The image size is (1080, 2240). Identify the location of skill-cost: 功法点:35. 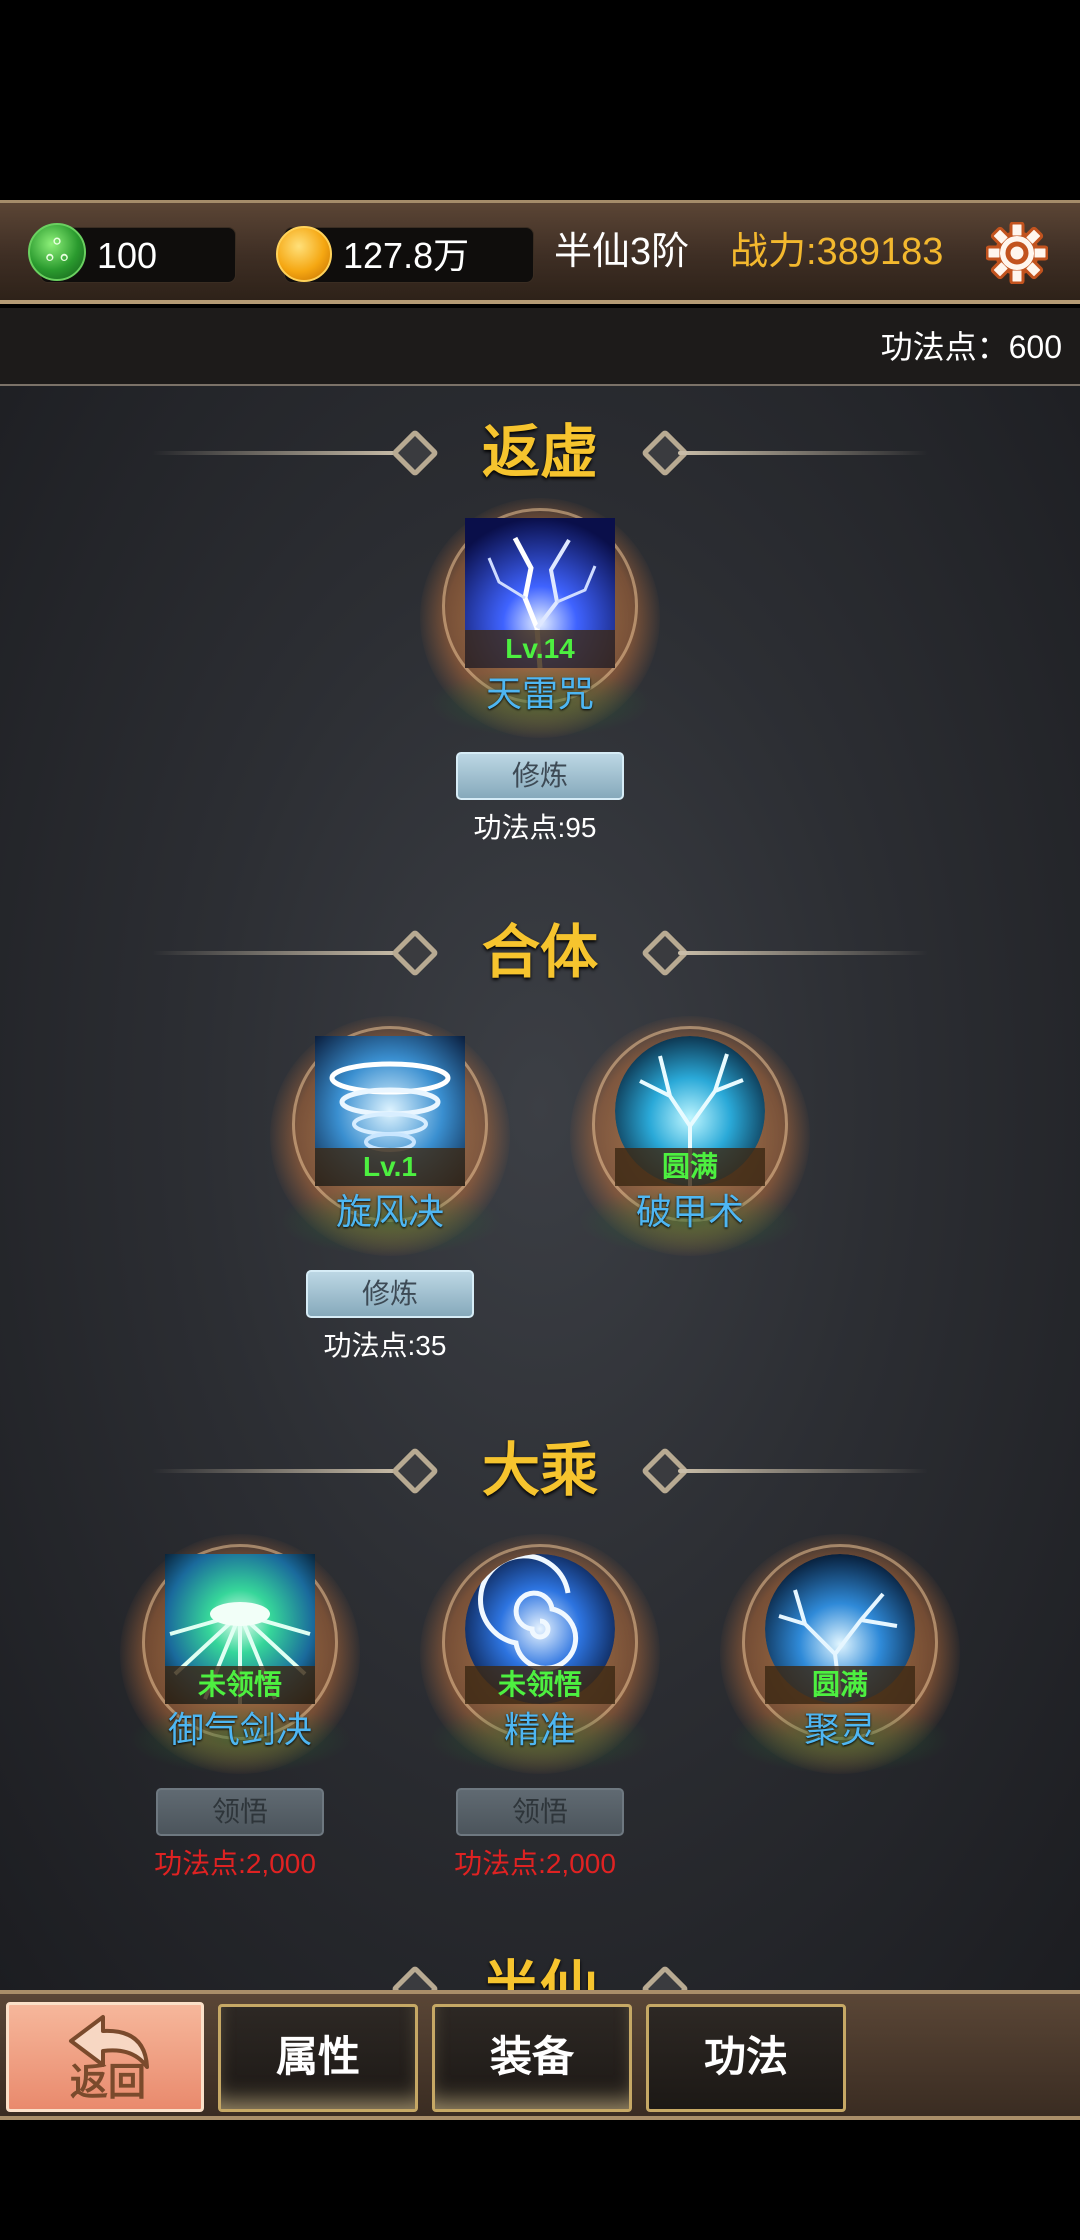
(385, 1345).